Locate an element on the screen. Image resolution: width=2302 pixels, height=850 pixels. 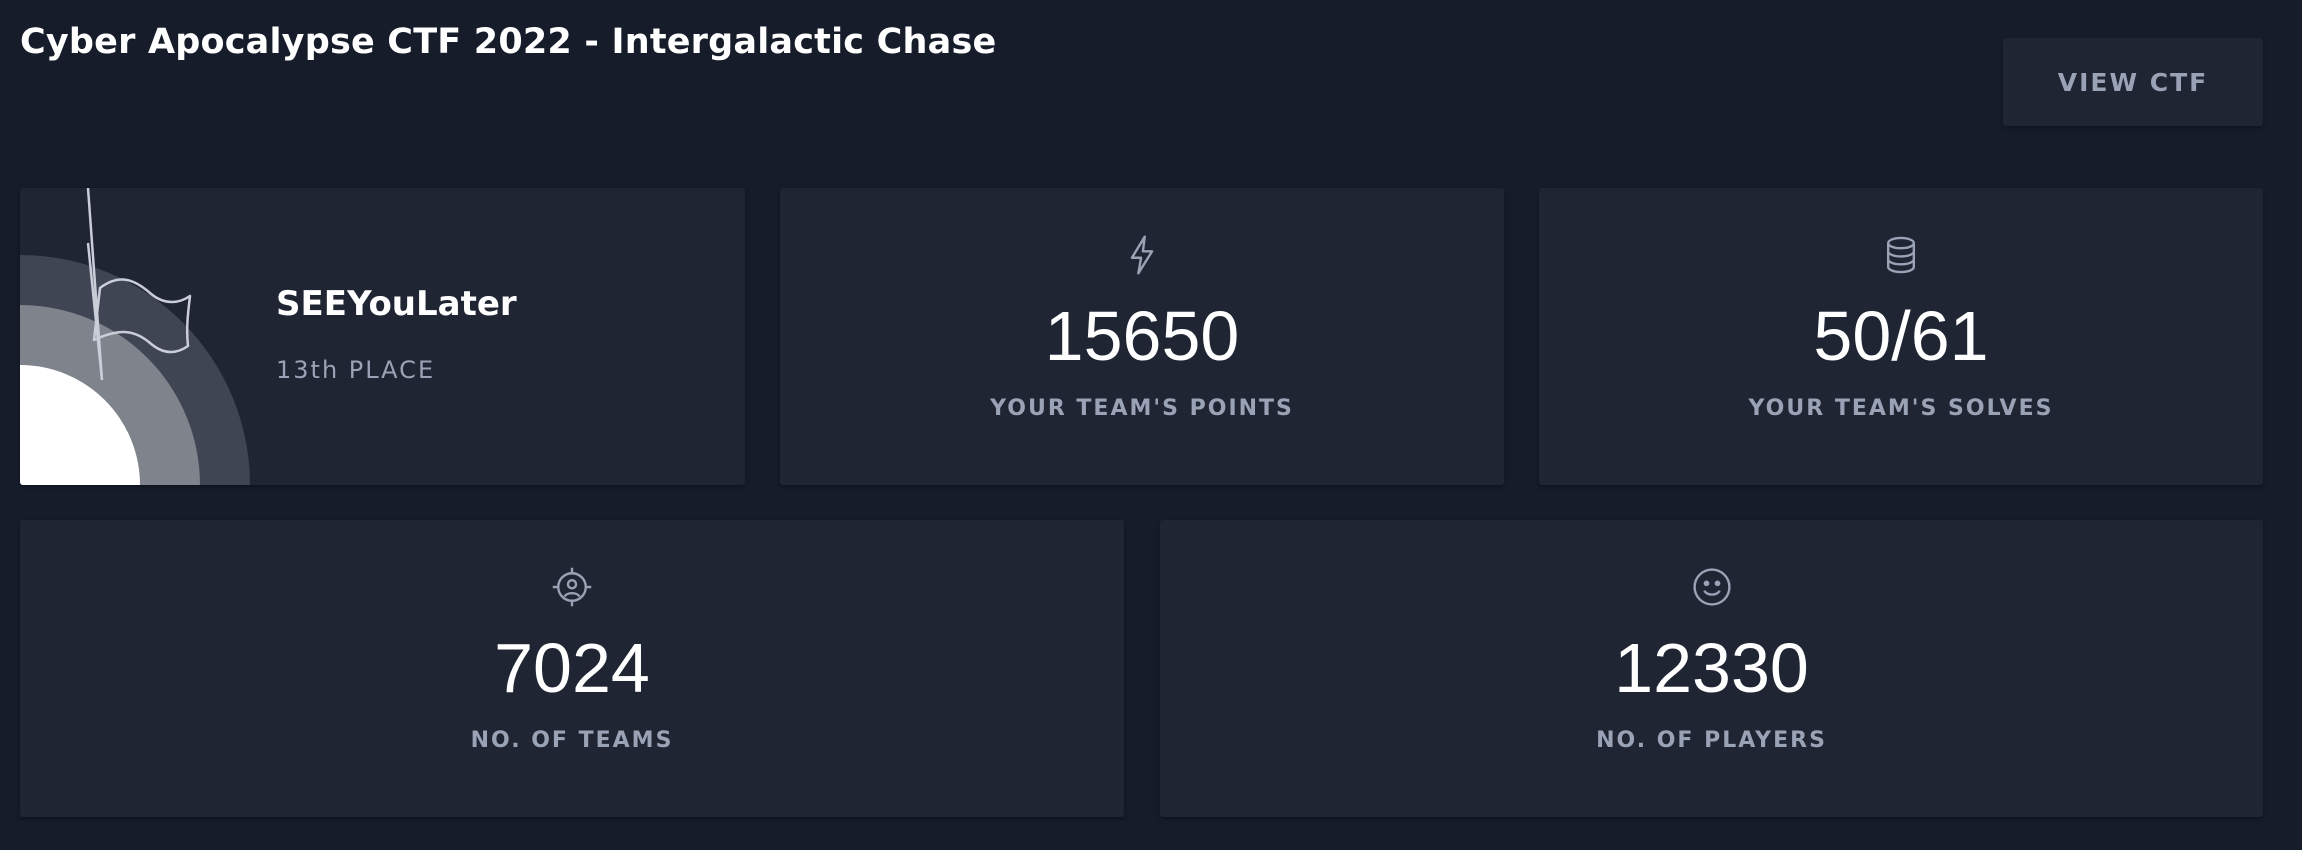
team-points-value: 15650 is located at coordinates (1142, 336).